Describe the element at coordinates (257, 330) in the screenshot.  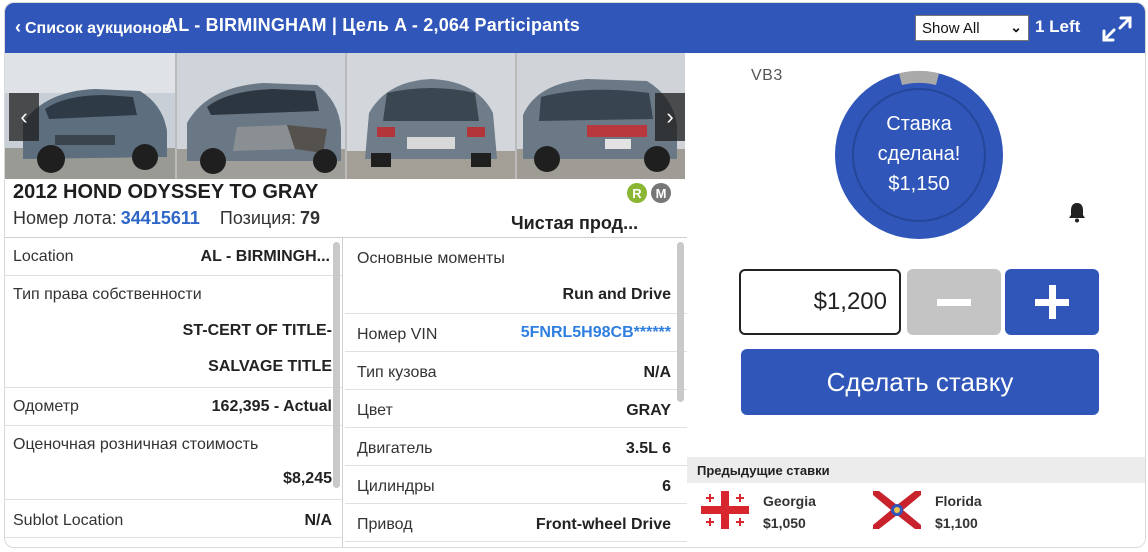
I see `detail-row-title-type-value-1: ST-CERT OF TITLE-` at that location.